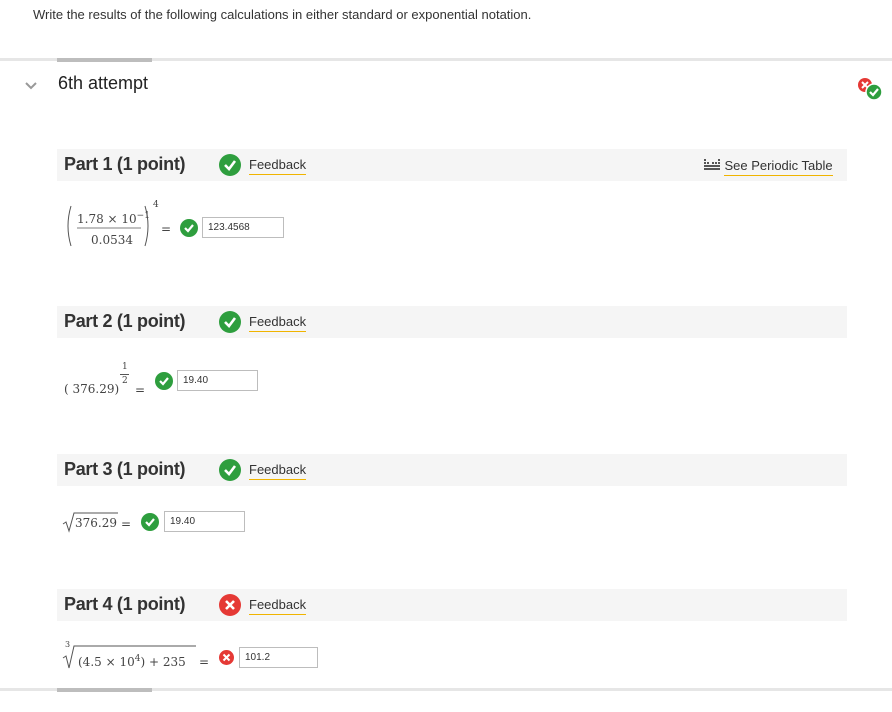  What do you see at coordinates (278, 657) in the screenshot?
I see `part-4-answer-input: 101.2` at bounding box center [278, 657].